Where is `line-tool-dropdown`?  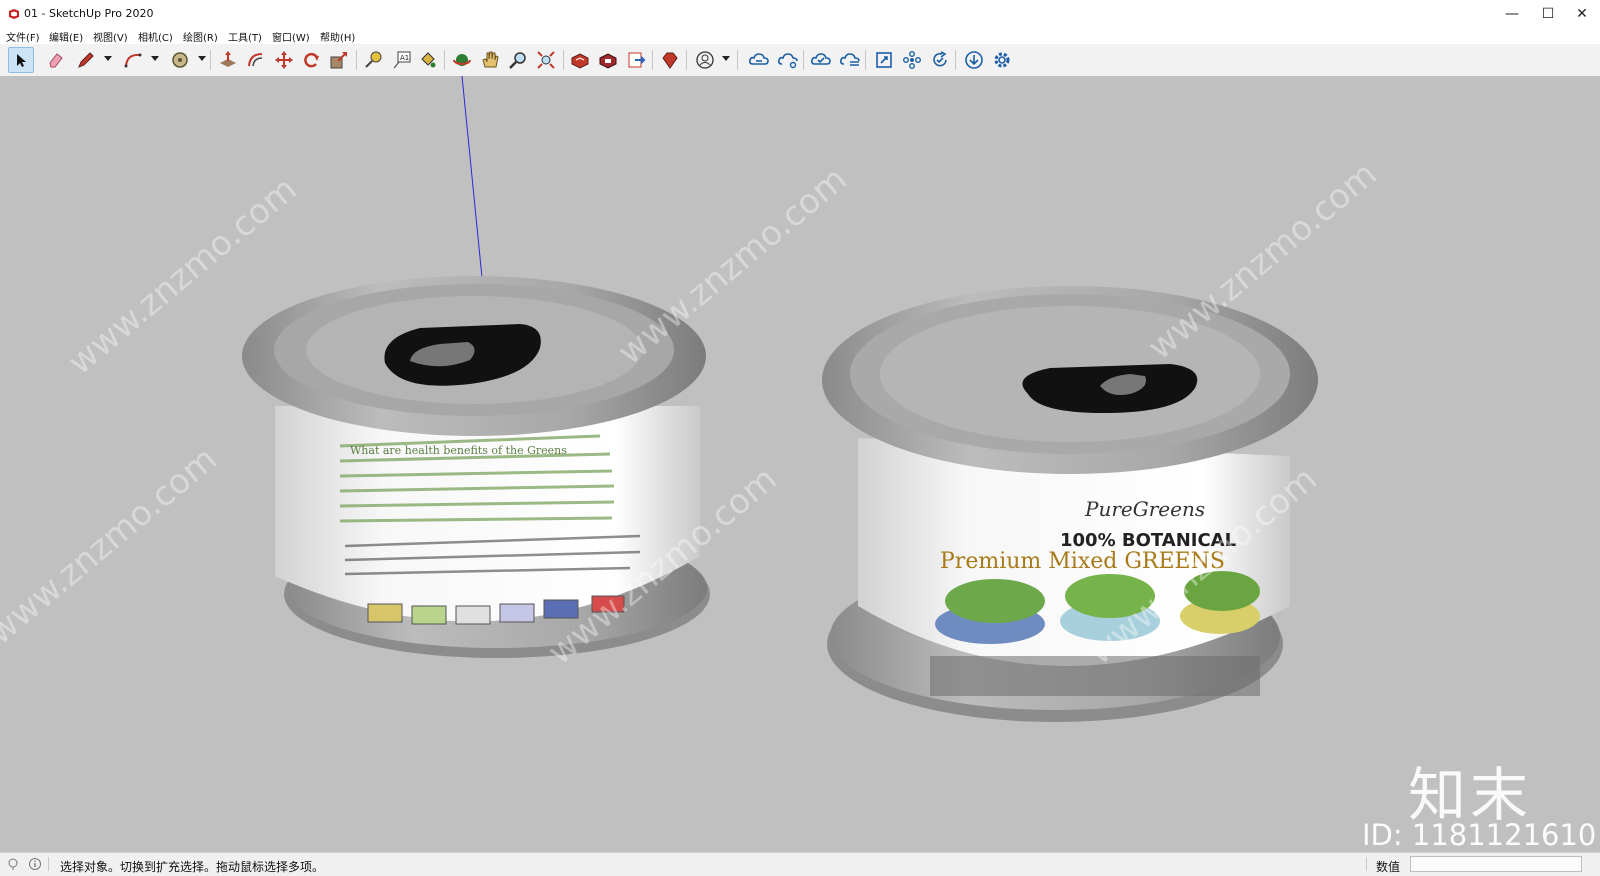
line-tool-dropdown is located at coordinates (108, 58).